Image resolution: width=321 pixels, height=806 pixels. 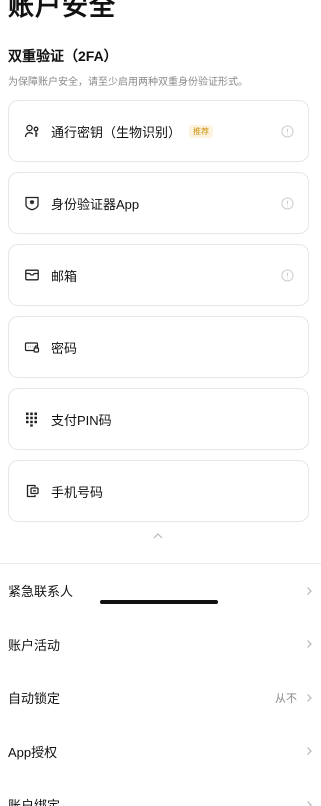 I want to click on authenticator-icon, so click(x=32, y=203).